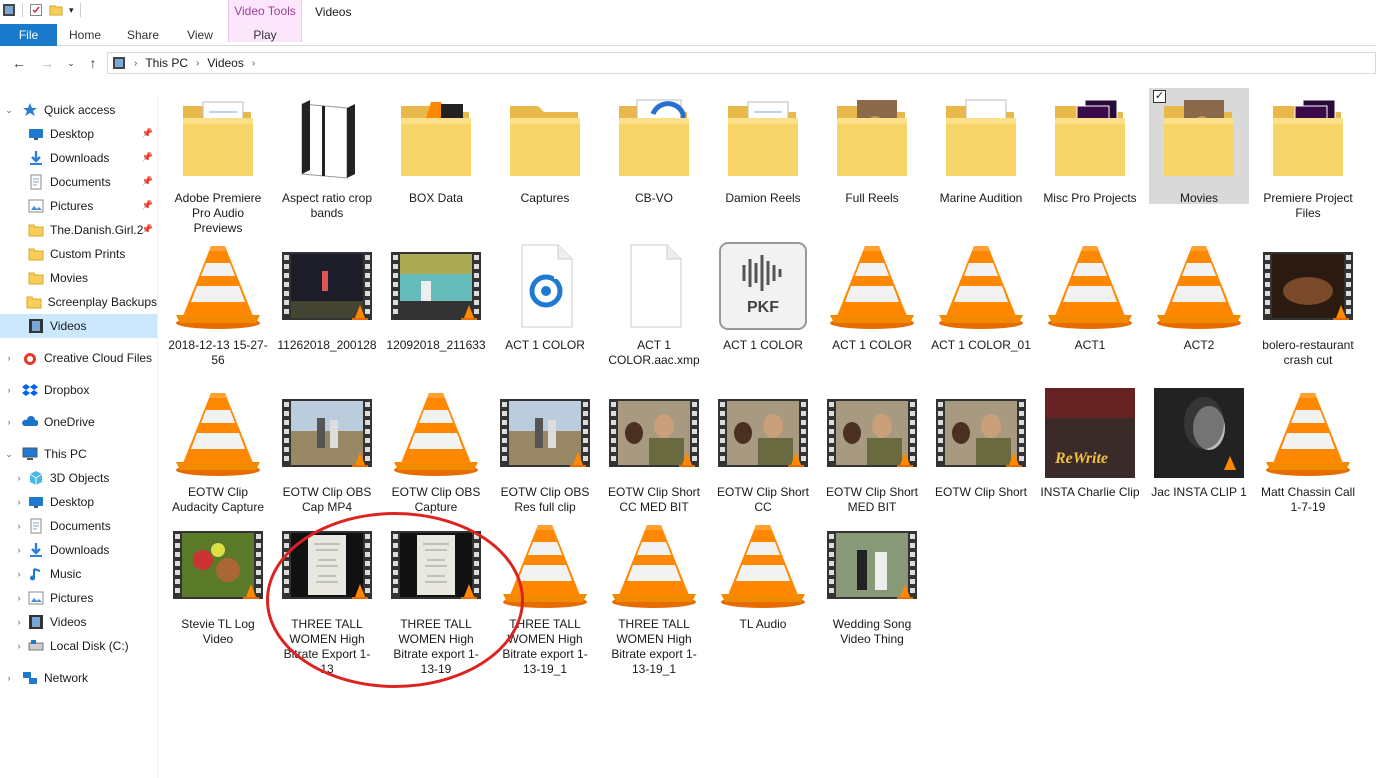  I want to click on file-item: Captures, so click(545, 158).